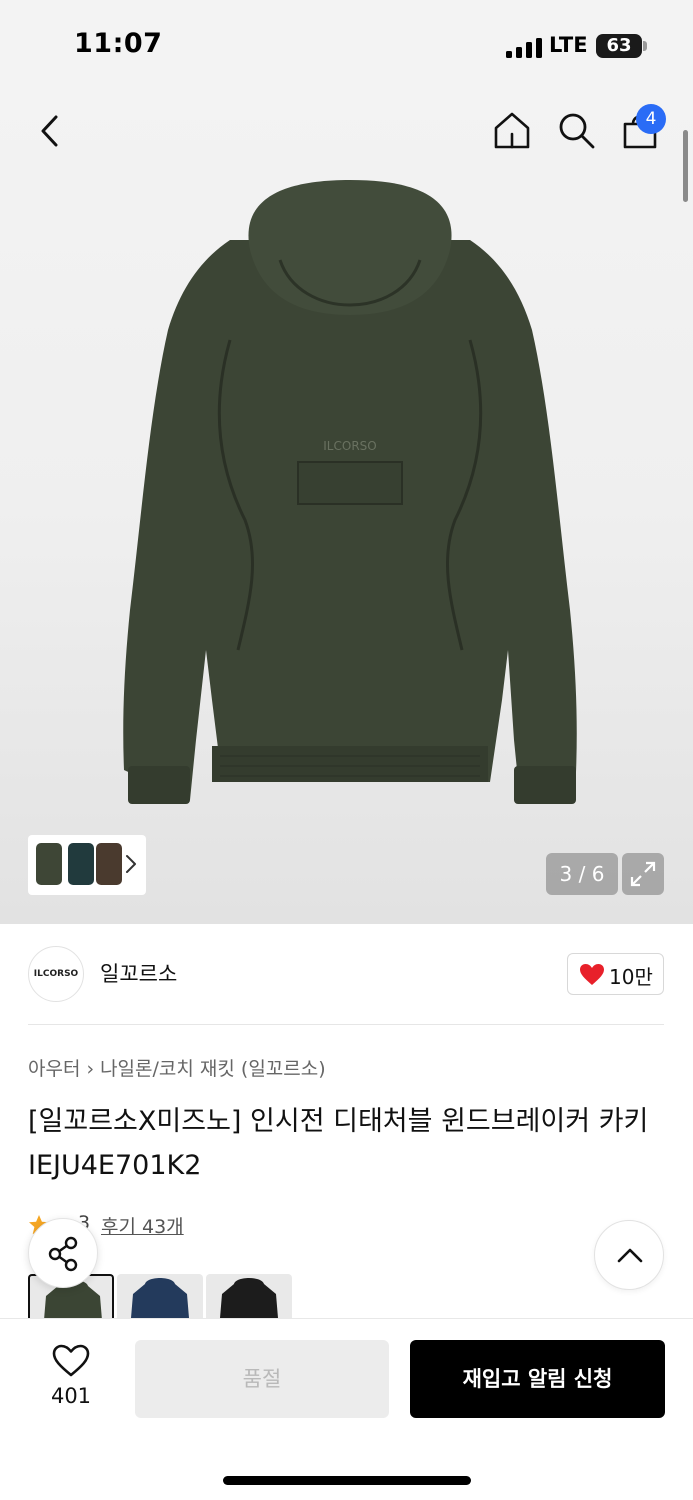 The width and height of the screenshot is (693, 1500). What do you see at coordinates (349, 446) in the screenshot?
I see `svg-text: ILCORSO` at bounding box center [349, 446].